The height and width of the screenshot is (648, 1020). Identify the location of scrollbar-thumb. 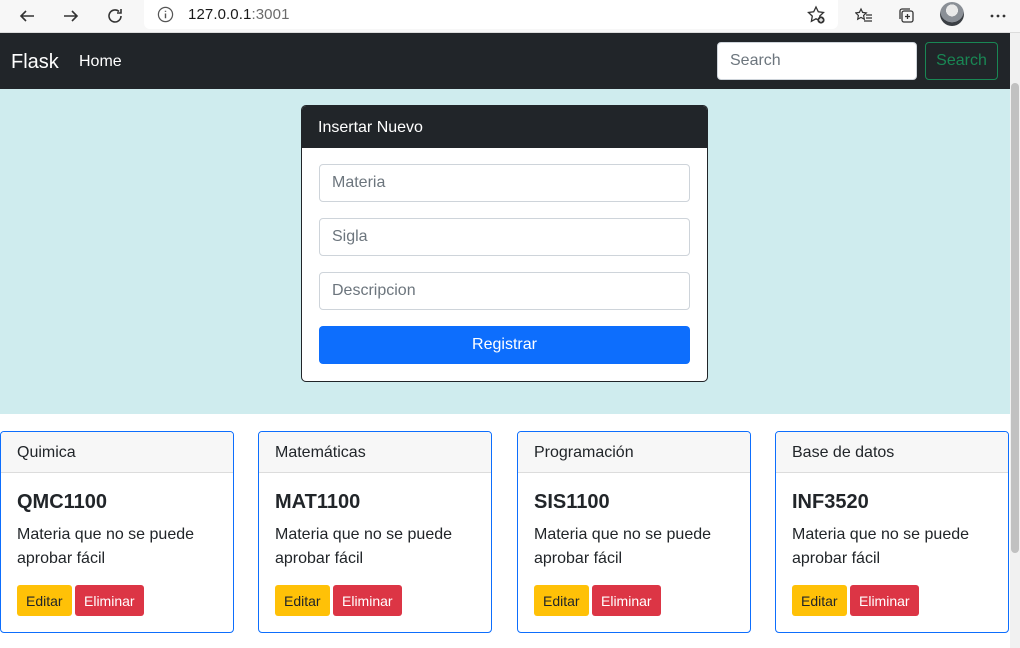
(1015, 318).